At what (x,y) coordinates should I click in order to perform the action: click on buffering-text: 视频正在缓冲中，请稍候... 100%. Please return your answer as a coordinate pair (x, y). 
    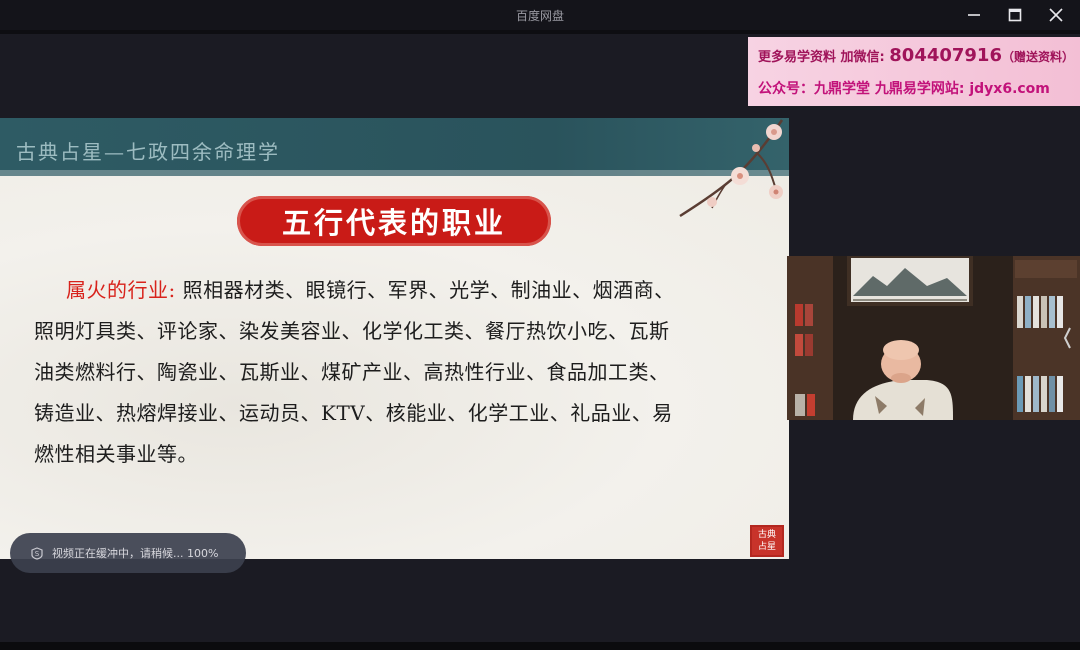
    Looking at the image, I should click on (135, 553).